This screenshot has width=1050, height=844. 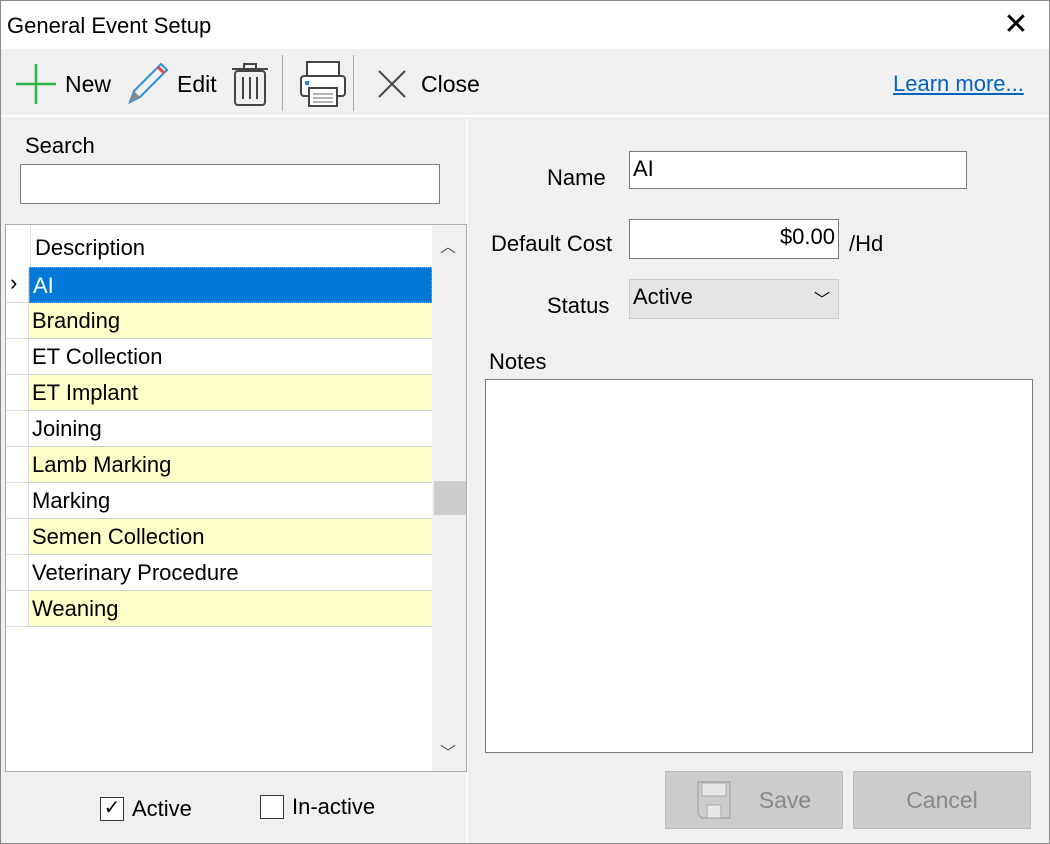 I want to click on trash-icon, so click(x=250, y=84).